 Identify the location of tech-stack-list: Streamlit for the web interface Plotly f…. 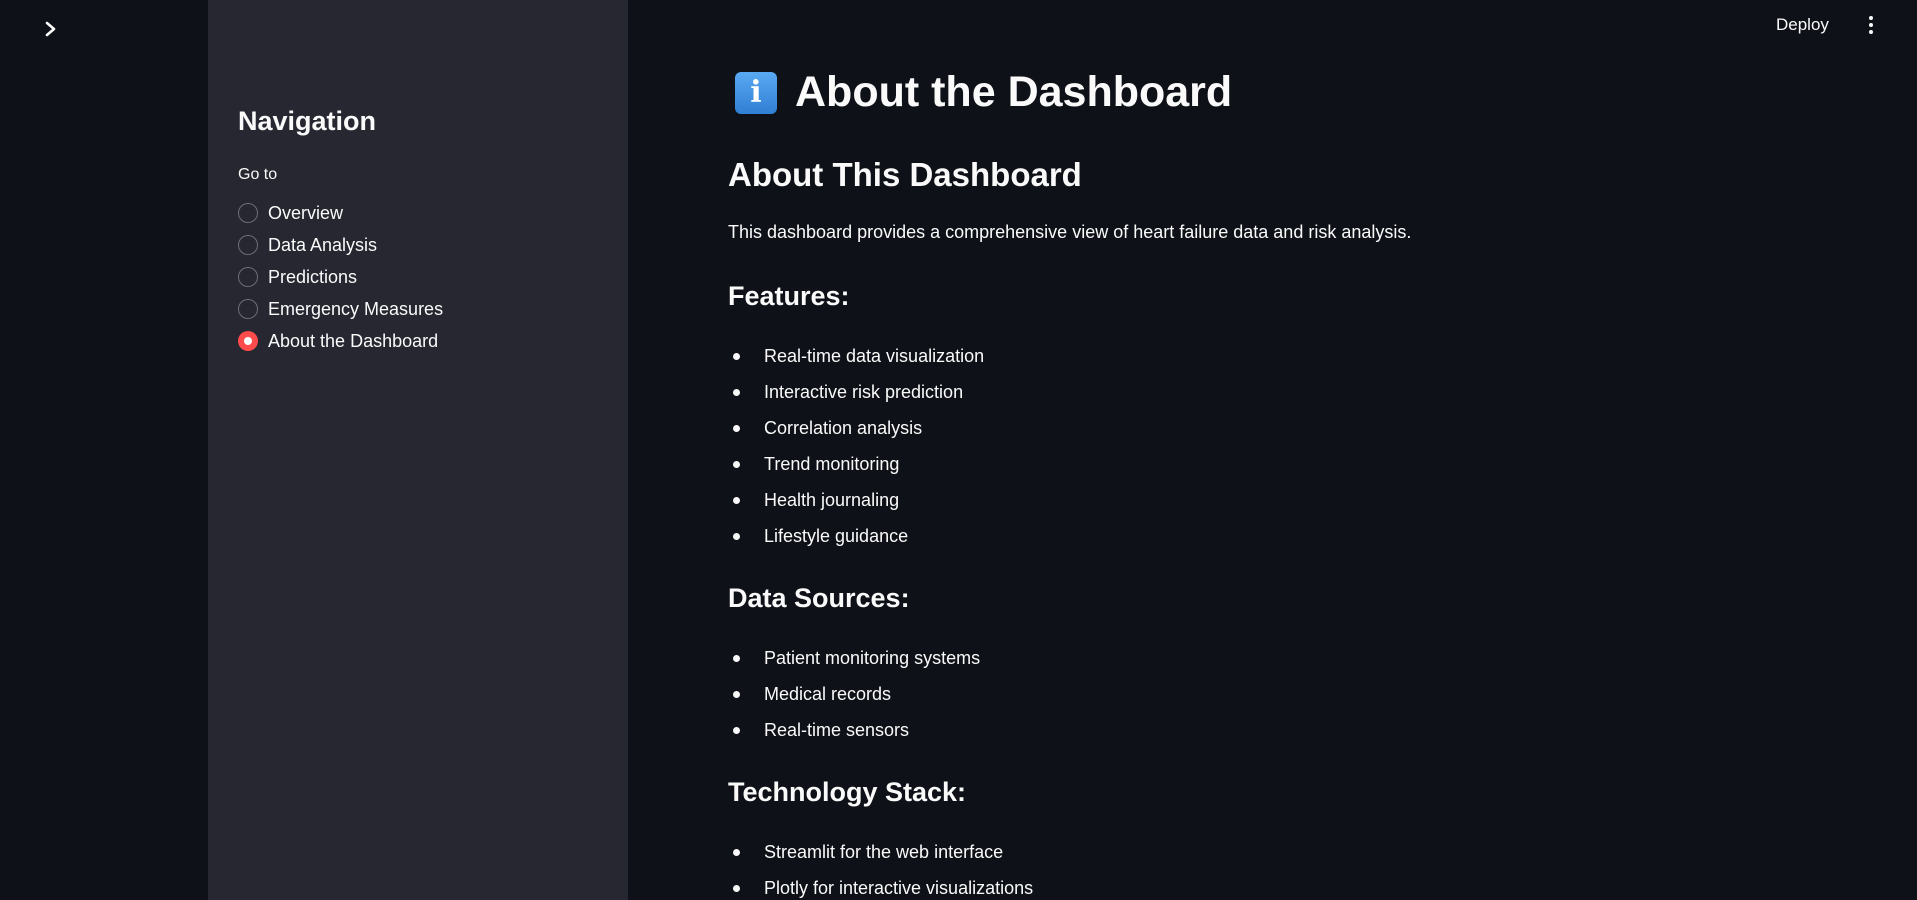
(880, 867).